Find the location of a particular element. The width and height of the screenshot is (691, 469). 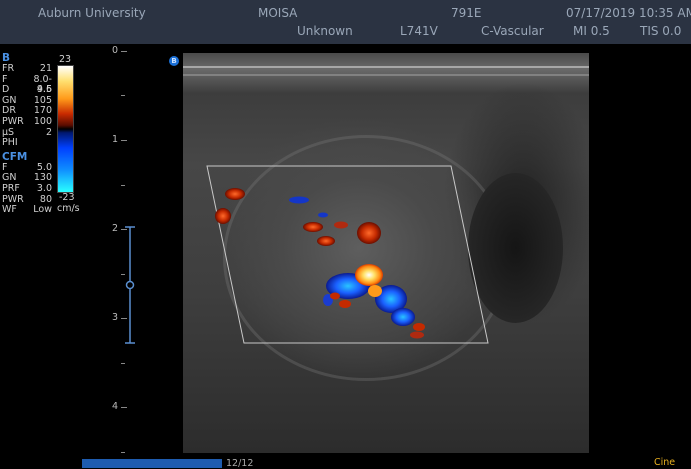

depth-label-0: 0 is located at coordinates (115, 50).